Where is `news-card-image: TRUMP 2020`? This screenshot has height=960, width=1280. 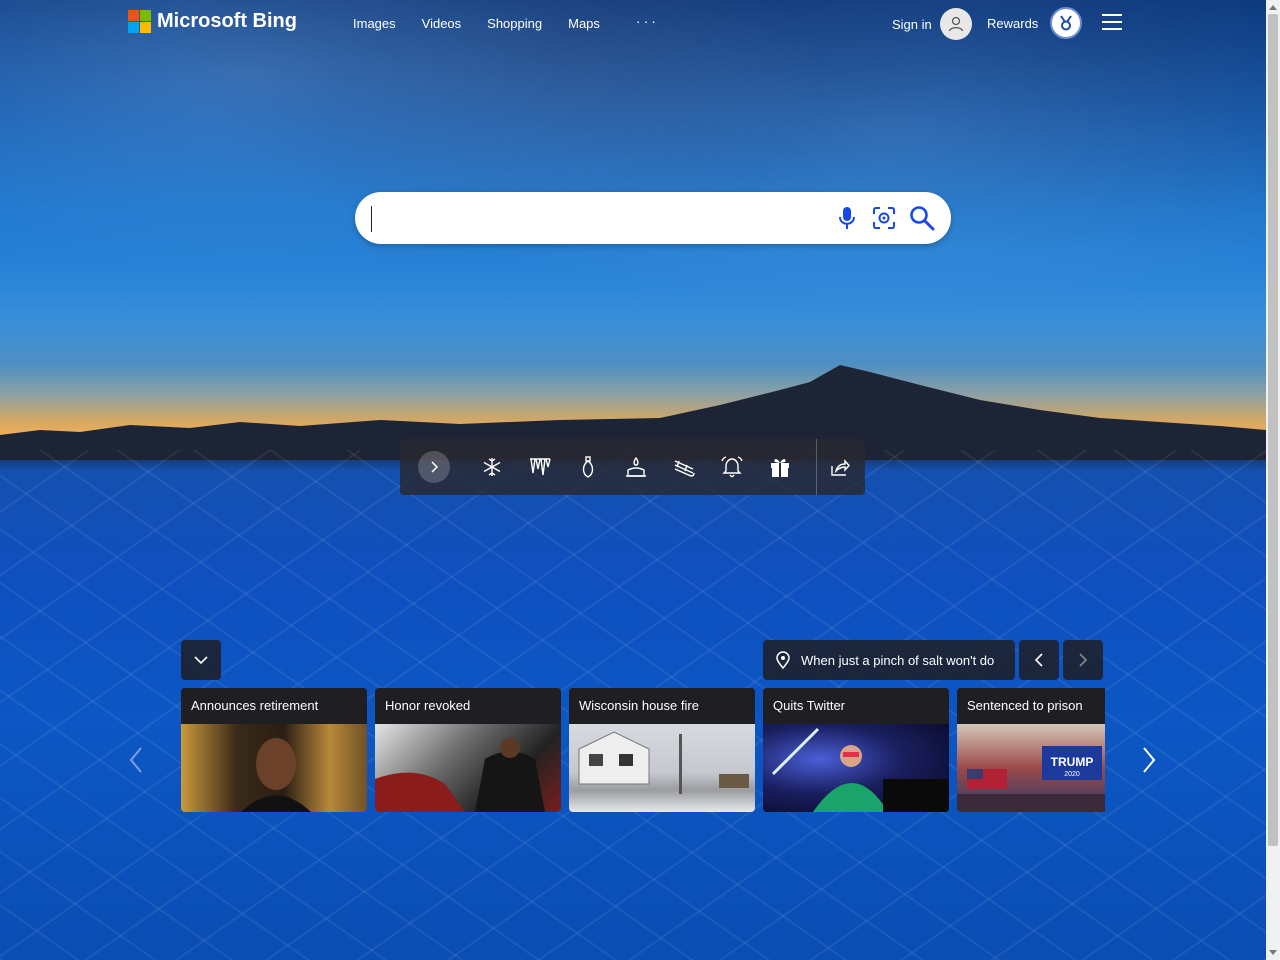 news-card-image: TRUMP 2020 is located at coordinates (1031, 768).